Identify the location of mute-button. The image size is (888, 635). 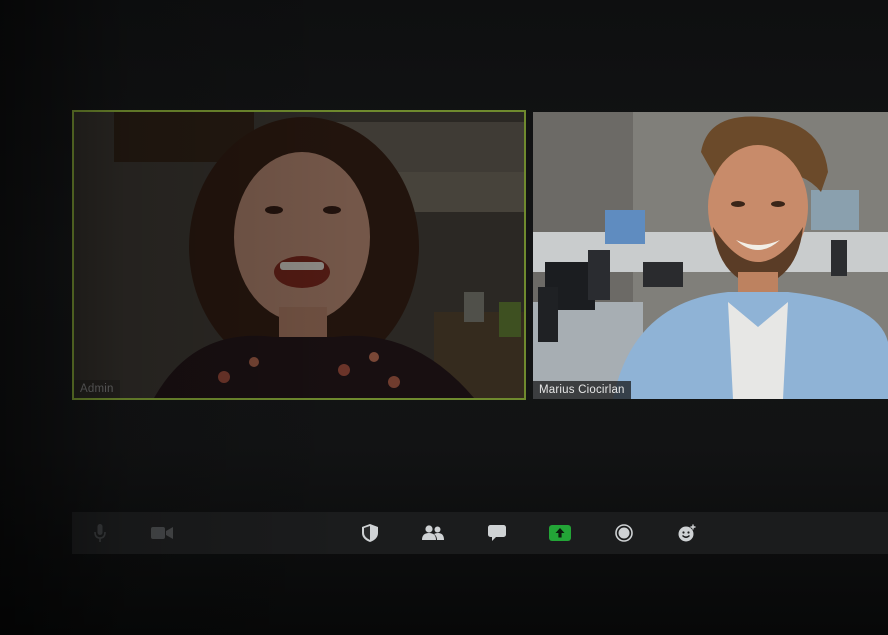
(100, 533).